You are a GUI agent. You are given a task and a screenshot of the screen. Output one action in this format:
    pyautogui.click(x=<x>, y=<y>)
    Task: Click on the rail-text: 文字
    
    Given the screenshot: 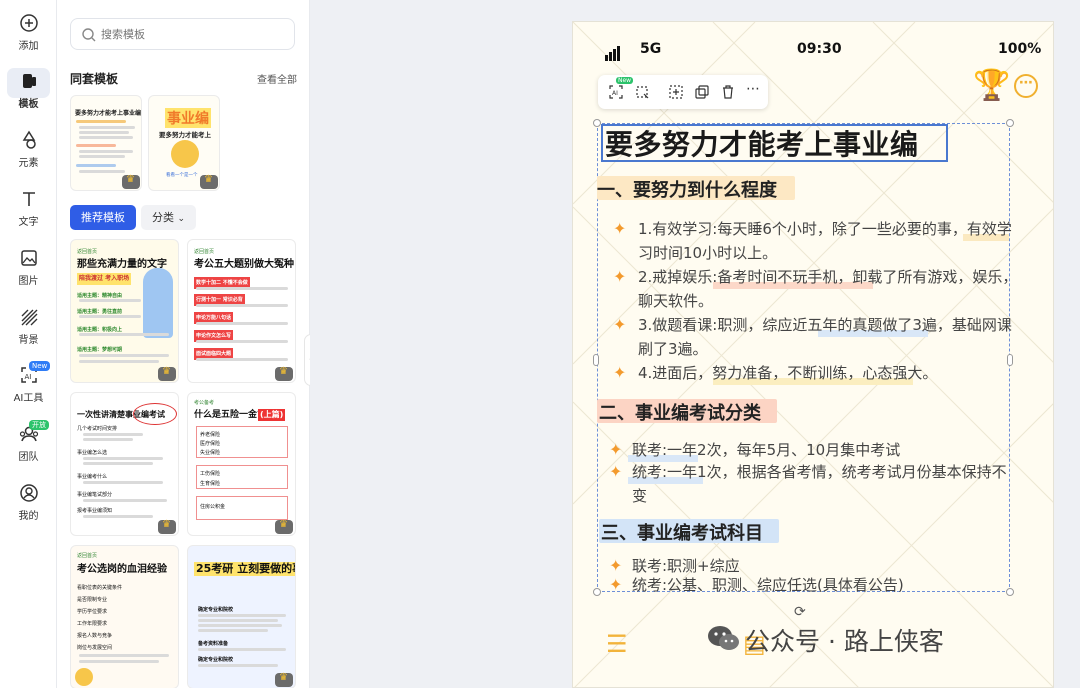 What is the action you would take?
    pyautogui.click(x=28, y=214)
    